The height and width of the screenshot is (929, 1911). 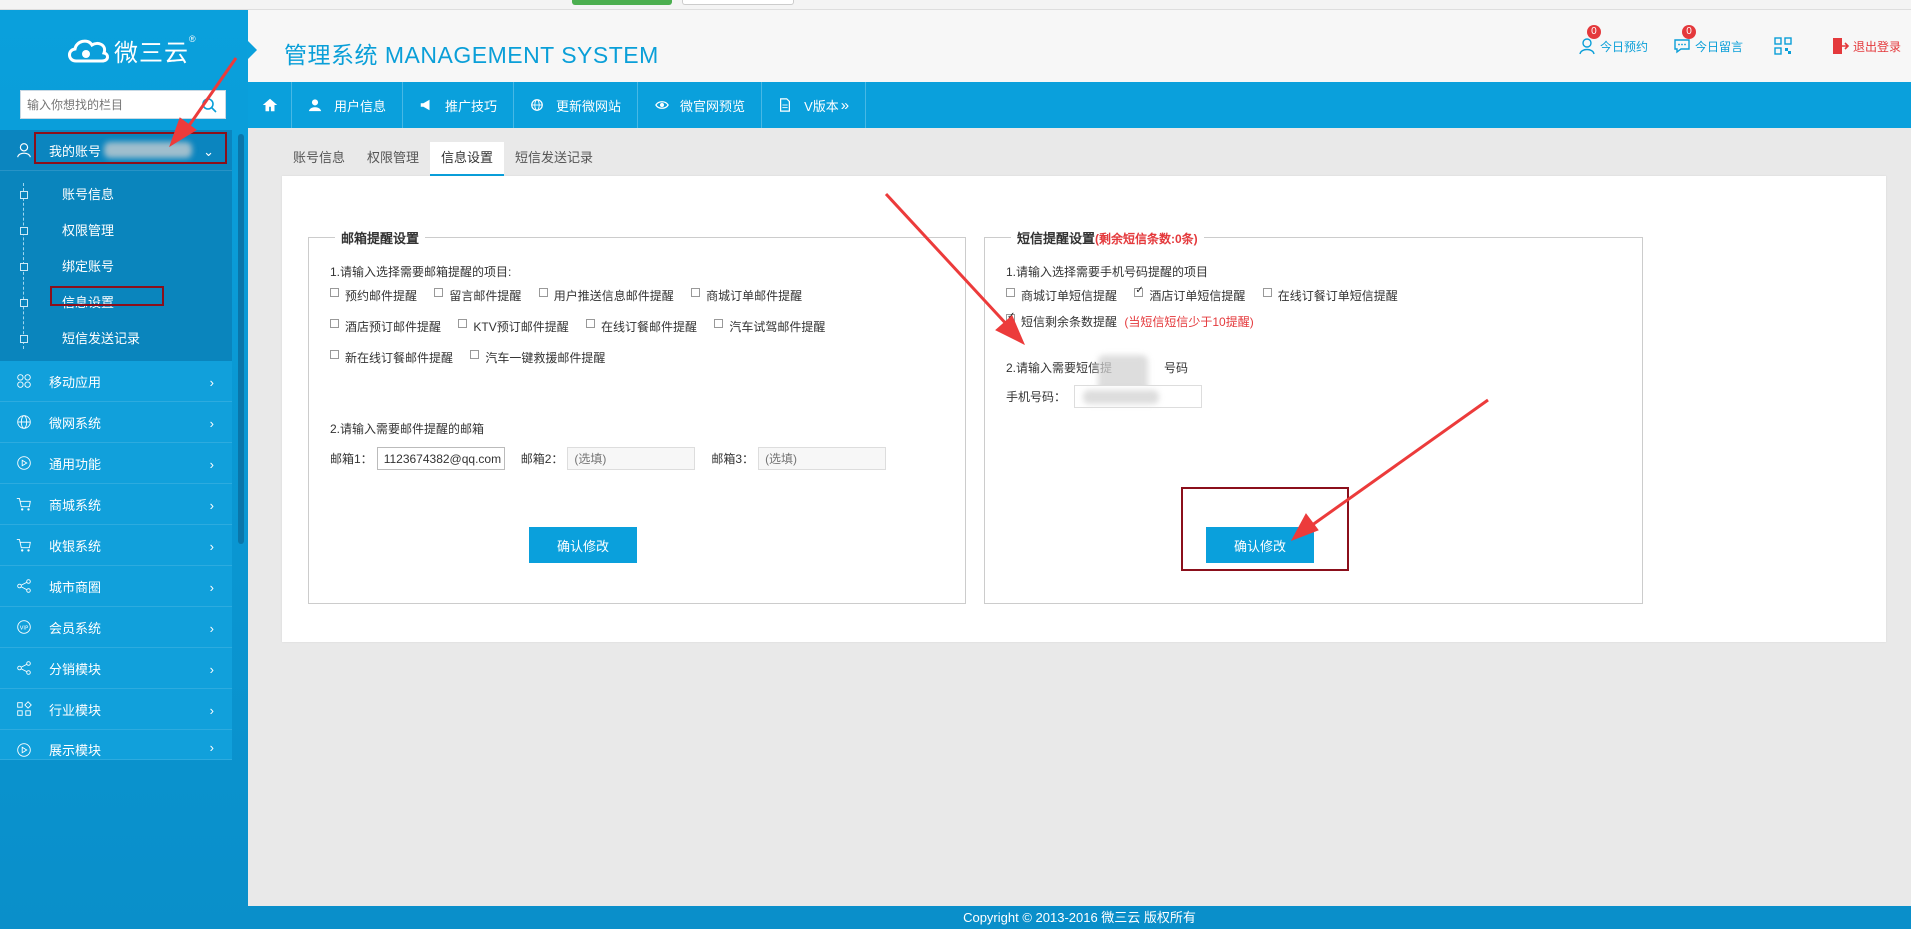 What do you see at coordinates (1061, 320) in the screenshot?
I see `sms-option-remain: 短信剩余条数提醒` at bounding box center [1061, 320].